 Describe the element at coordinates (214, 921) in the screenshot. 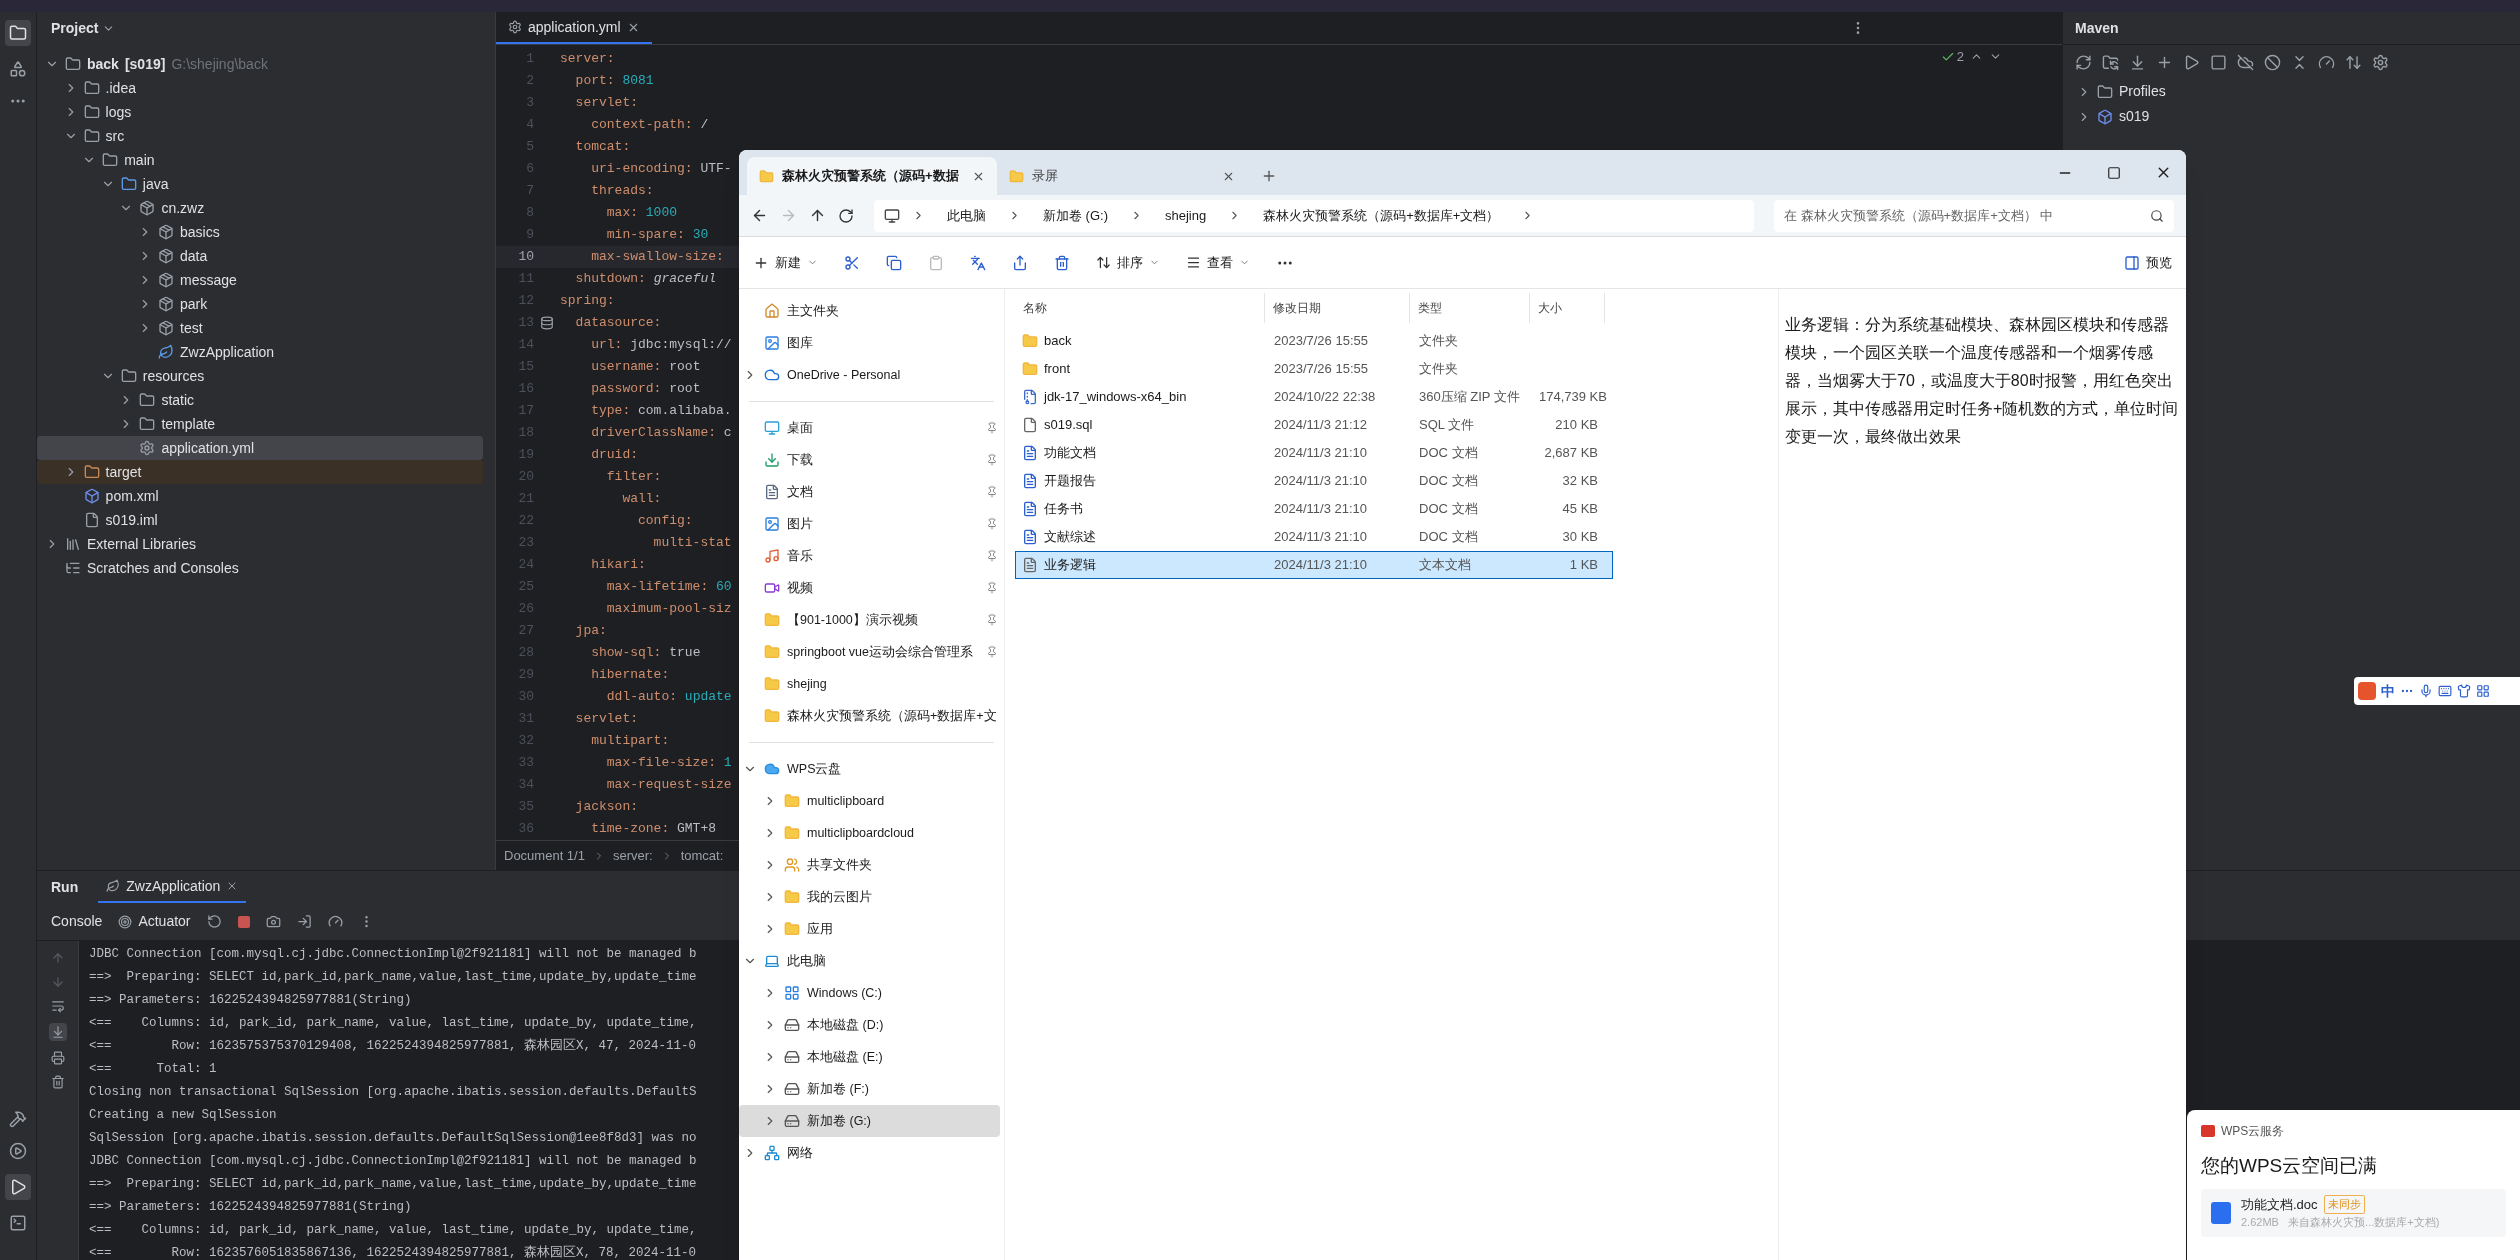

I see `rerun-icon` at that location.